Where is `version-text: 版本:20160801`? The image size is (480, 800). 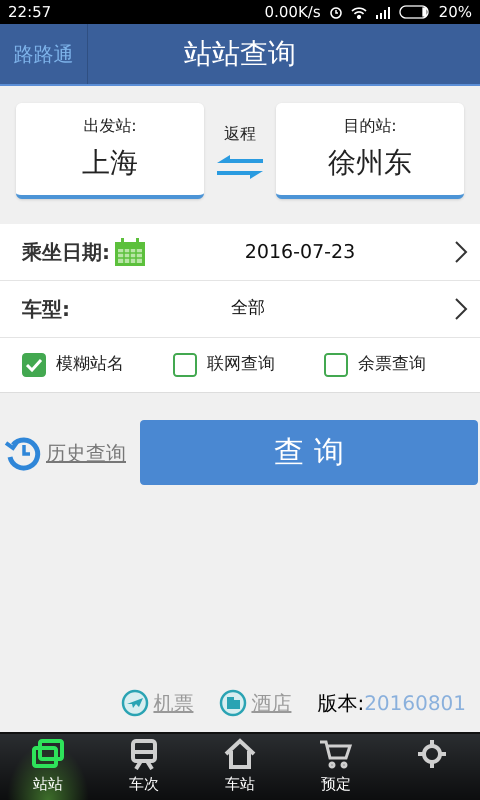 version-text: 版本:20160801 is located at coordinates (391, 703).